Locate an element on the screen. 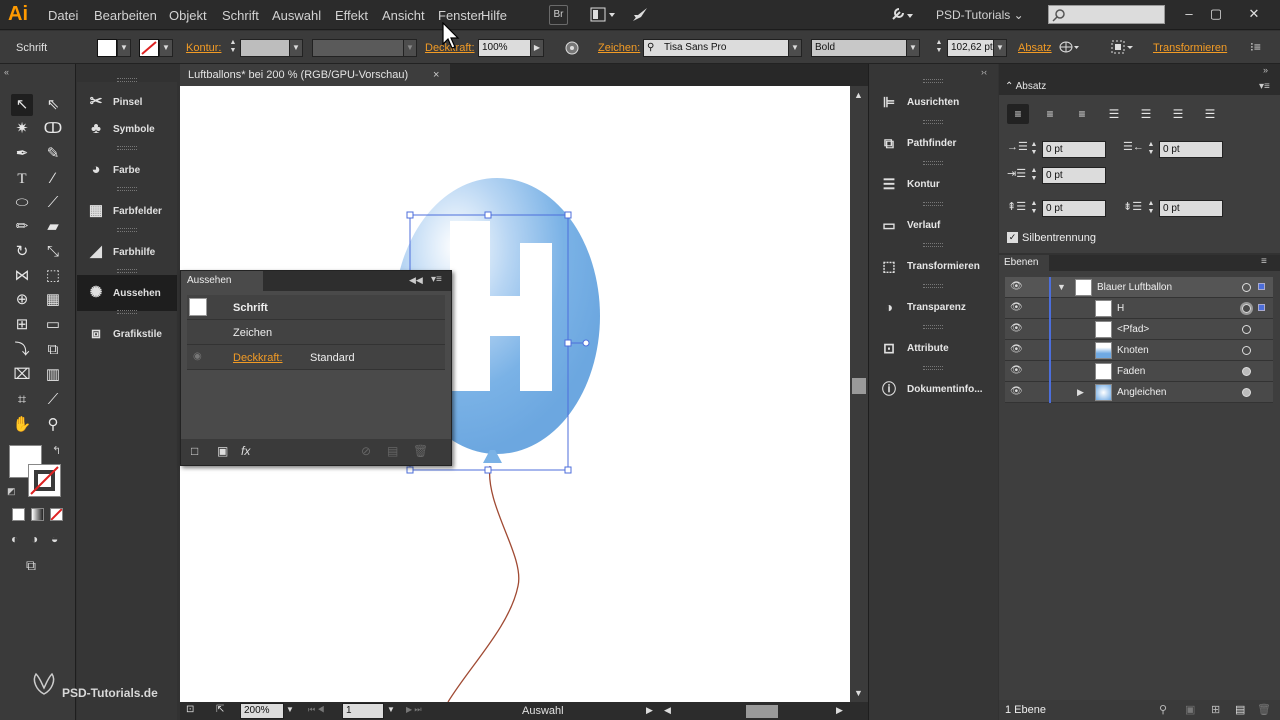 The height and width of the screenshot is (720, 1280). font-style-dropdown: ▼ is located at coordinates (913, 48).